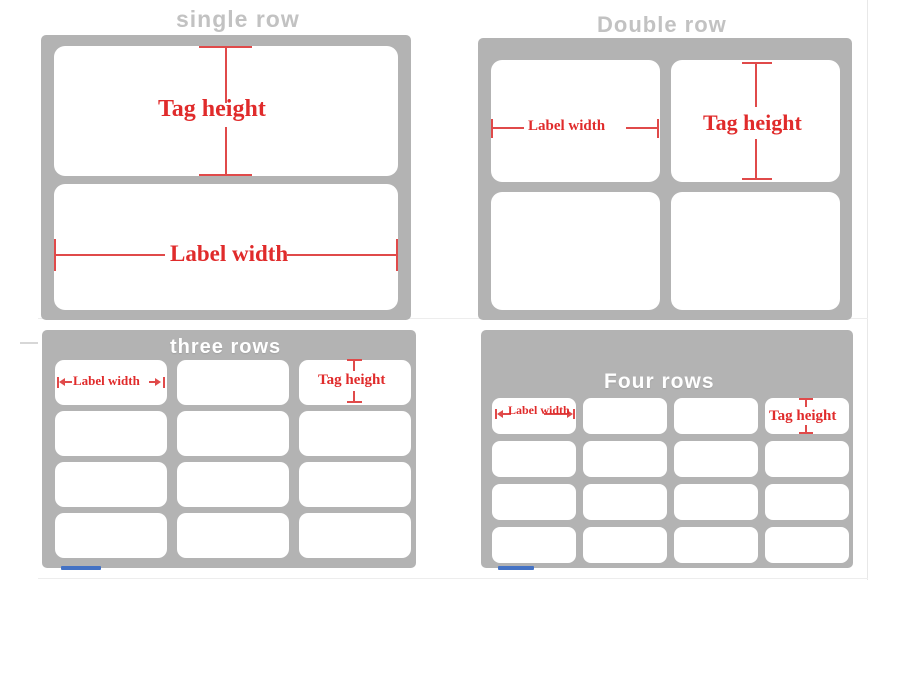 The width and height of the screenshot is (900, 675). Describe the element at coordinates (662, 24) in the screenshot. I see `panel-title-double-row: Double row` at that location.